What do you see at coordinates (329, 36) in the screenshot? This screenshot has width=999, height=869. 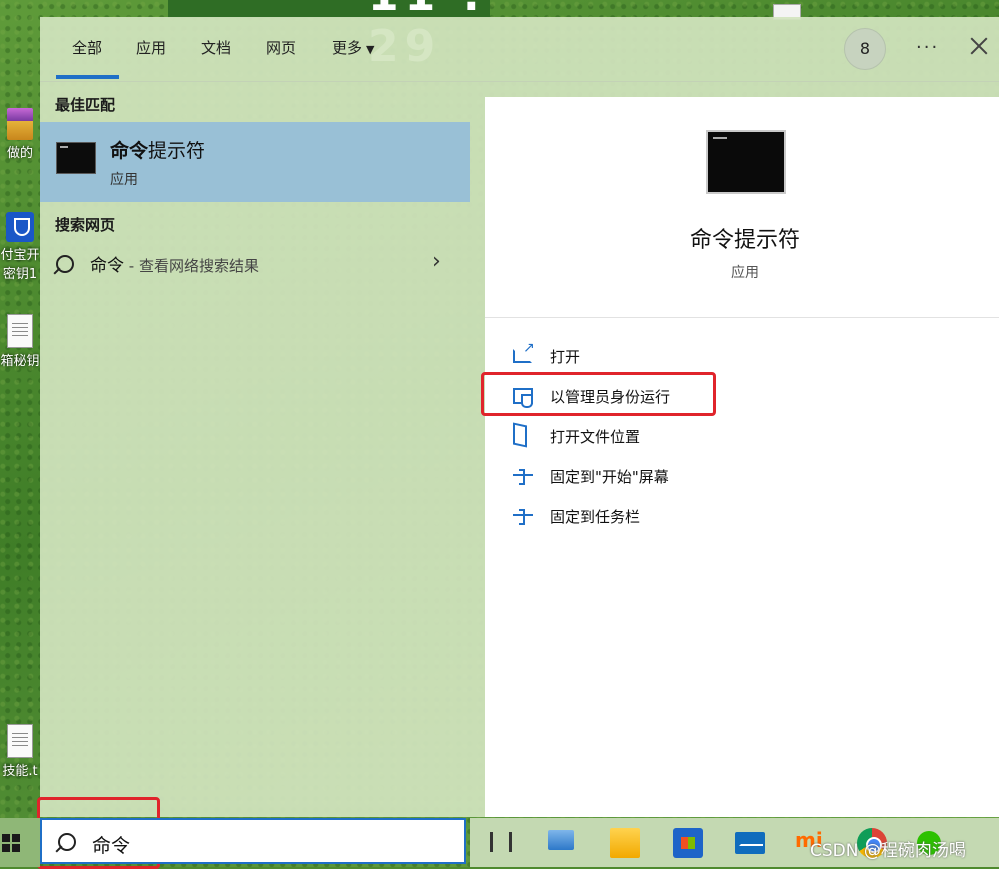 I see `desktop-clock-widget: 11 : 29` at bounding box center [329, 36].